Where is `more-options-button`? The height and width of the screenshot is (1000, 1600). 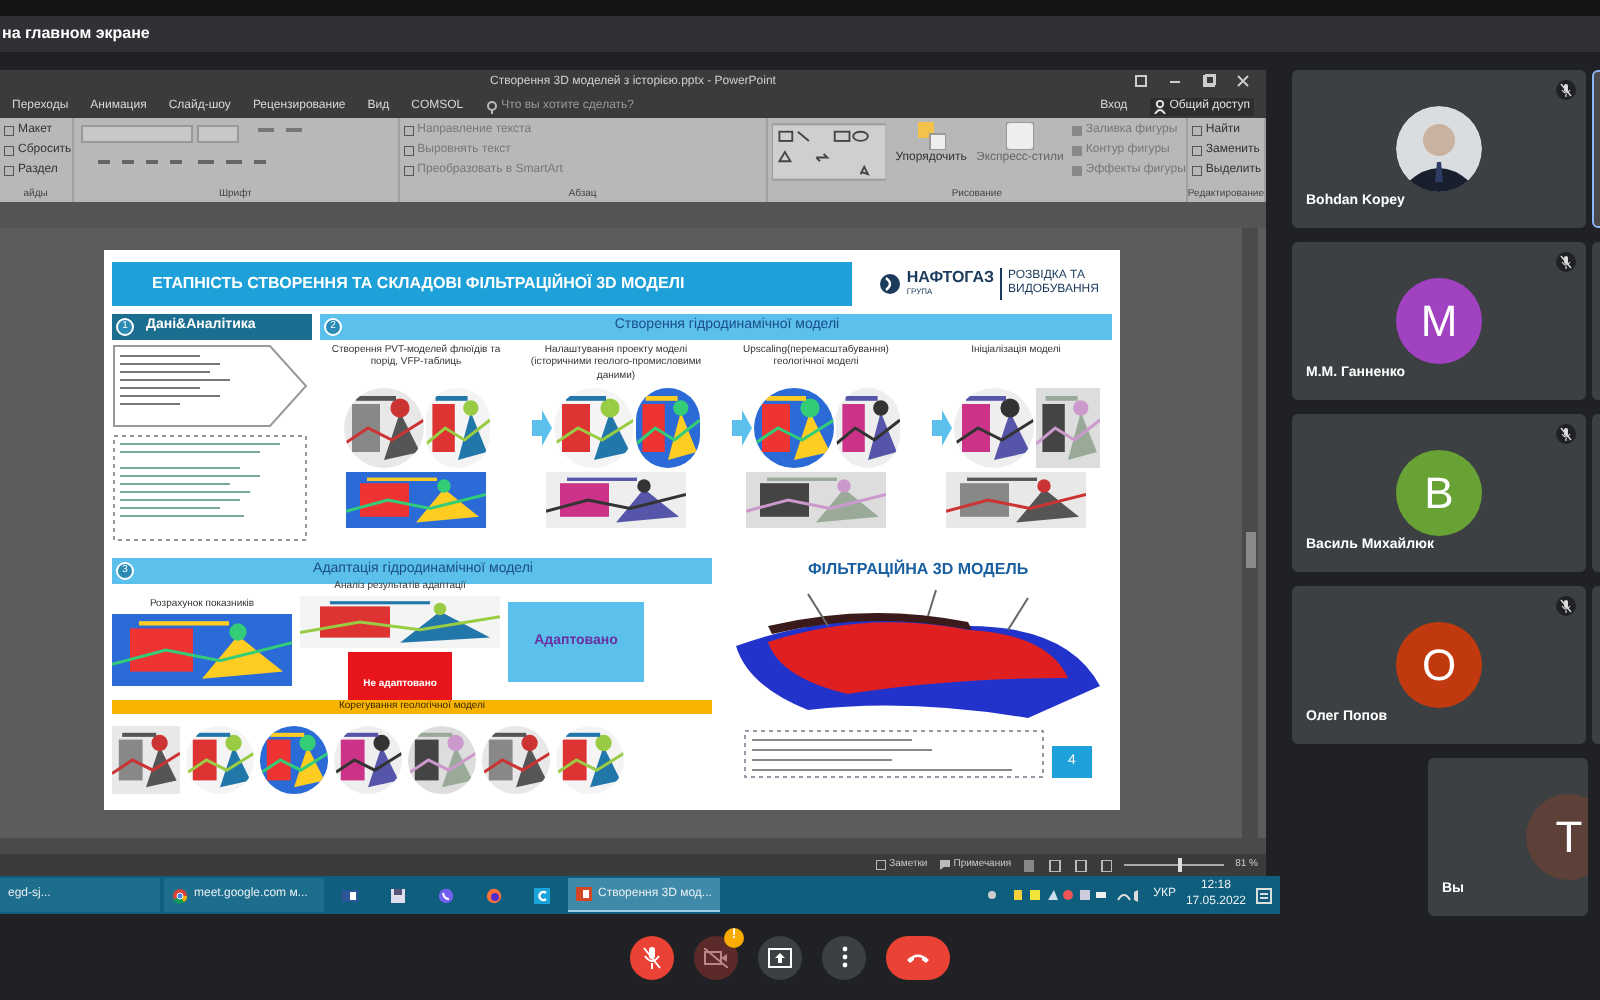
more-options-button is located at coordinates (844, 957).